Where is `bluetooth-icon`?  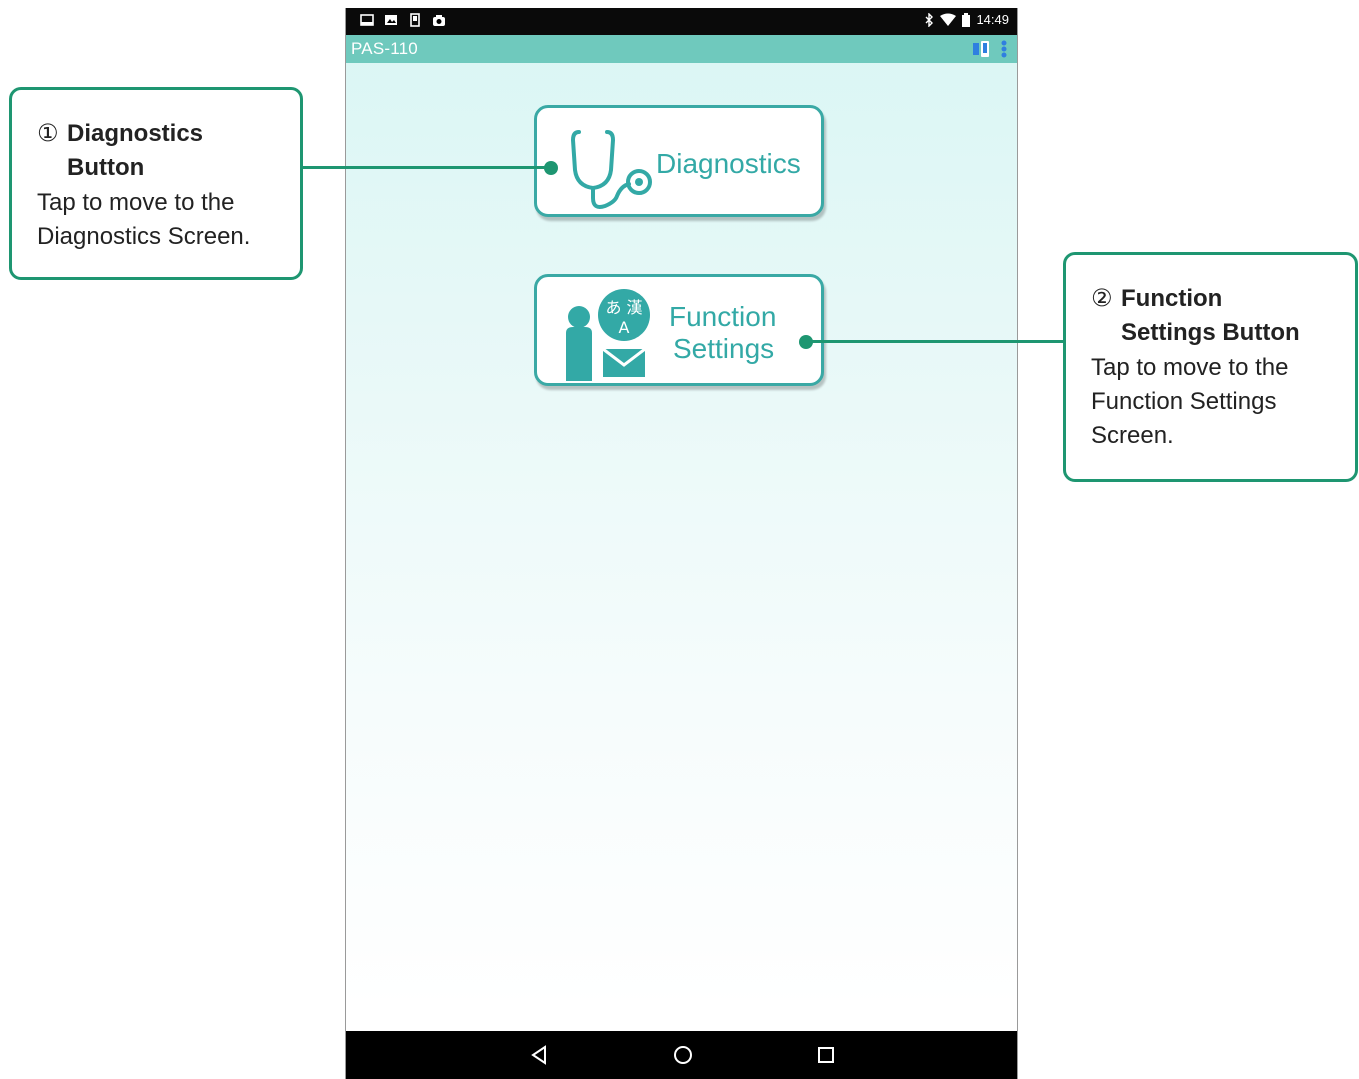
bluetooth-icon is located at coordinates (929, 19).